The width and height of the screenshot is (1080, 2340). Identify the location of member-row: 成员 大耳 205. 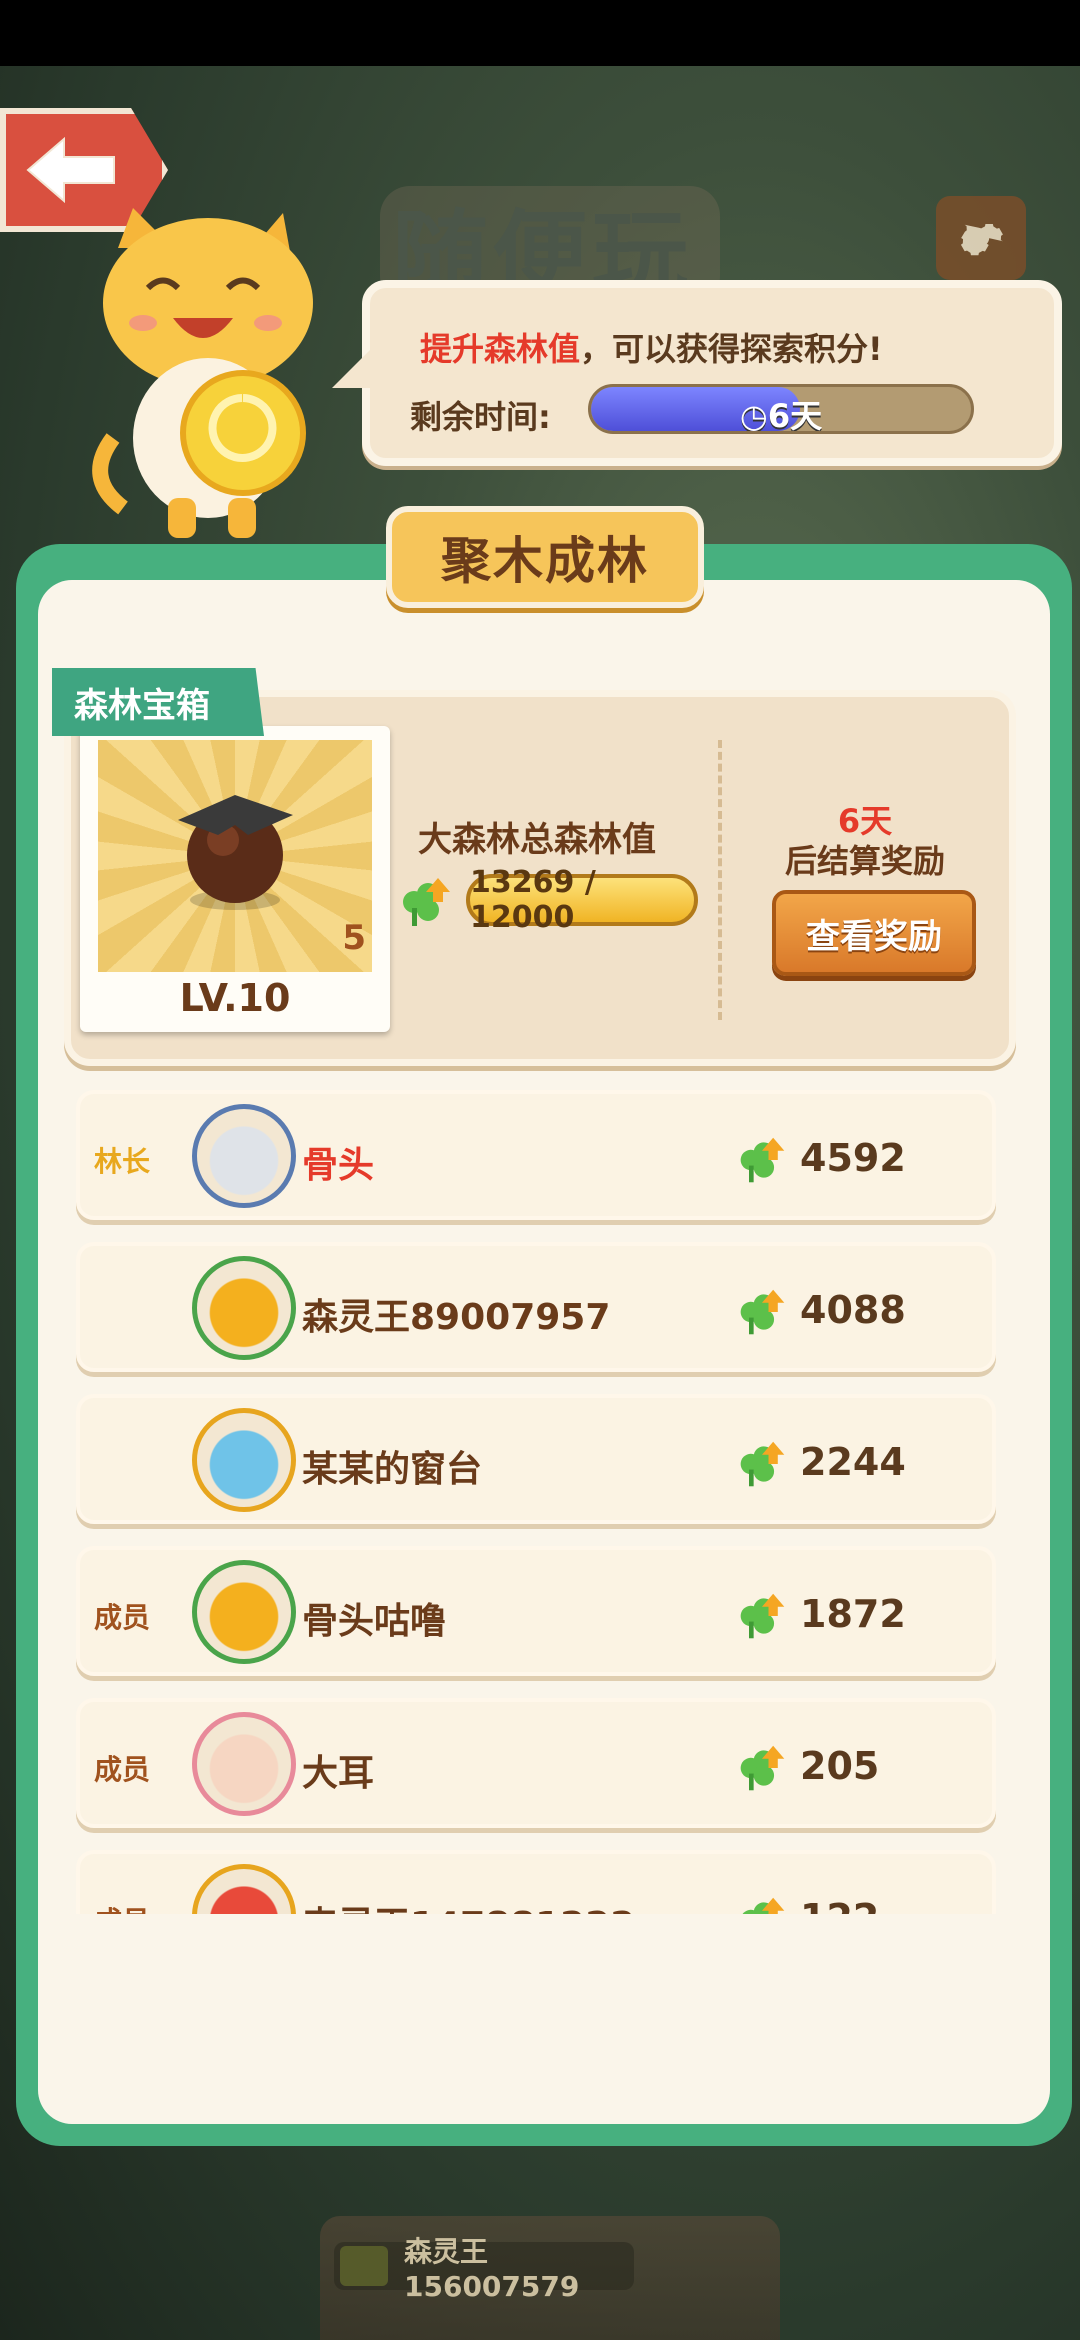
(536, 1763).